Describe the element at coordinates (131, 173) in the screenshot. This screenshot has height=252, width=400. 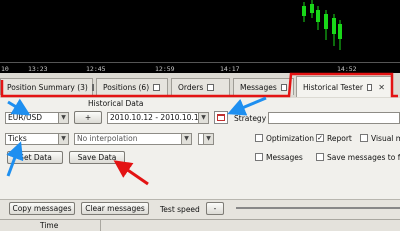
I see `red-arrow` at that location.